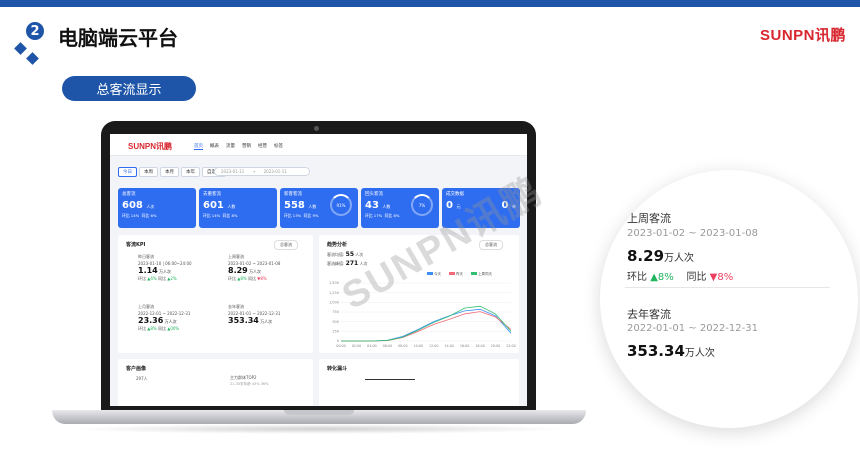 The height and width of the screenshot is (461, 860). I want to click on portrait-title: 客户画像, so click(136, 369).